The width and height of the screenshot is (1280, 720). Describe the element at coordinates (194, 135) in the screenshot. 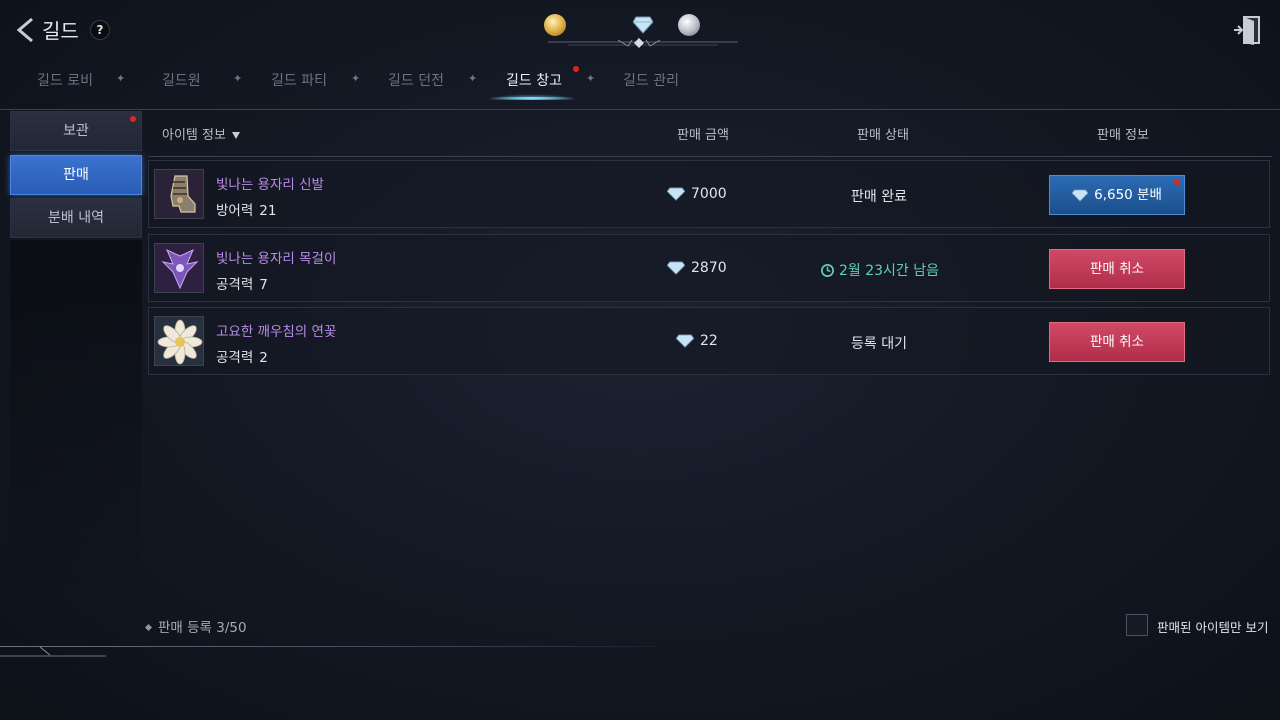

I see `item-info-header-label: 아이템 정보` at that location.